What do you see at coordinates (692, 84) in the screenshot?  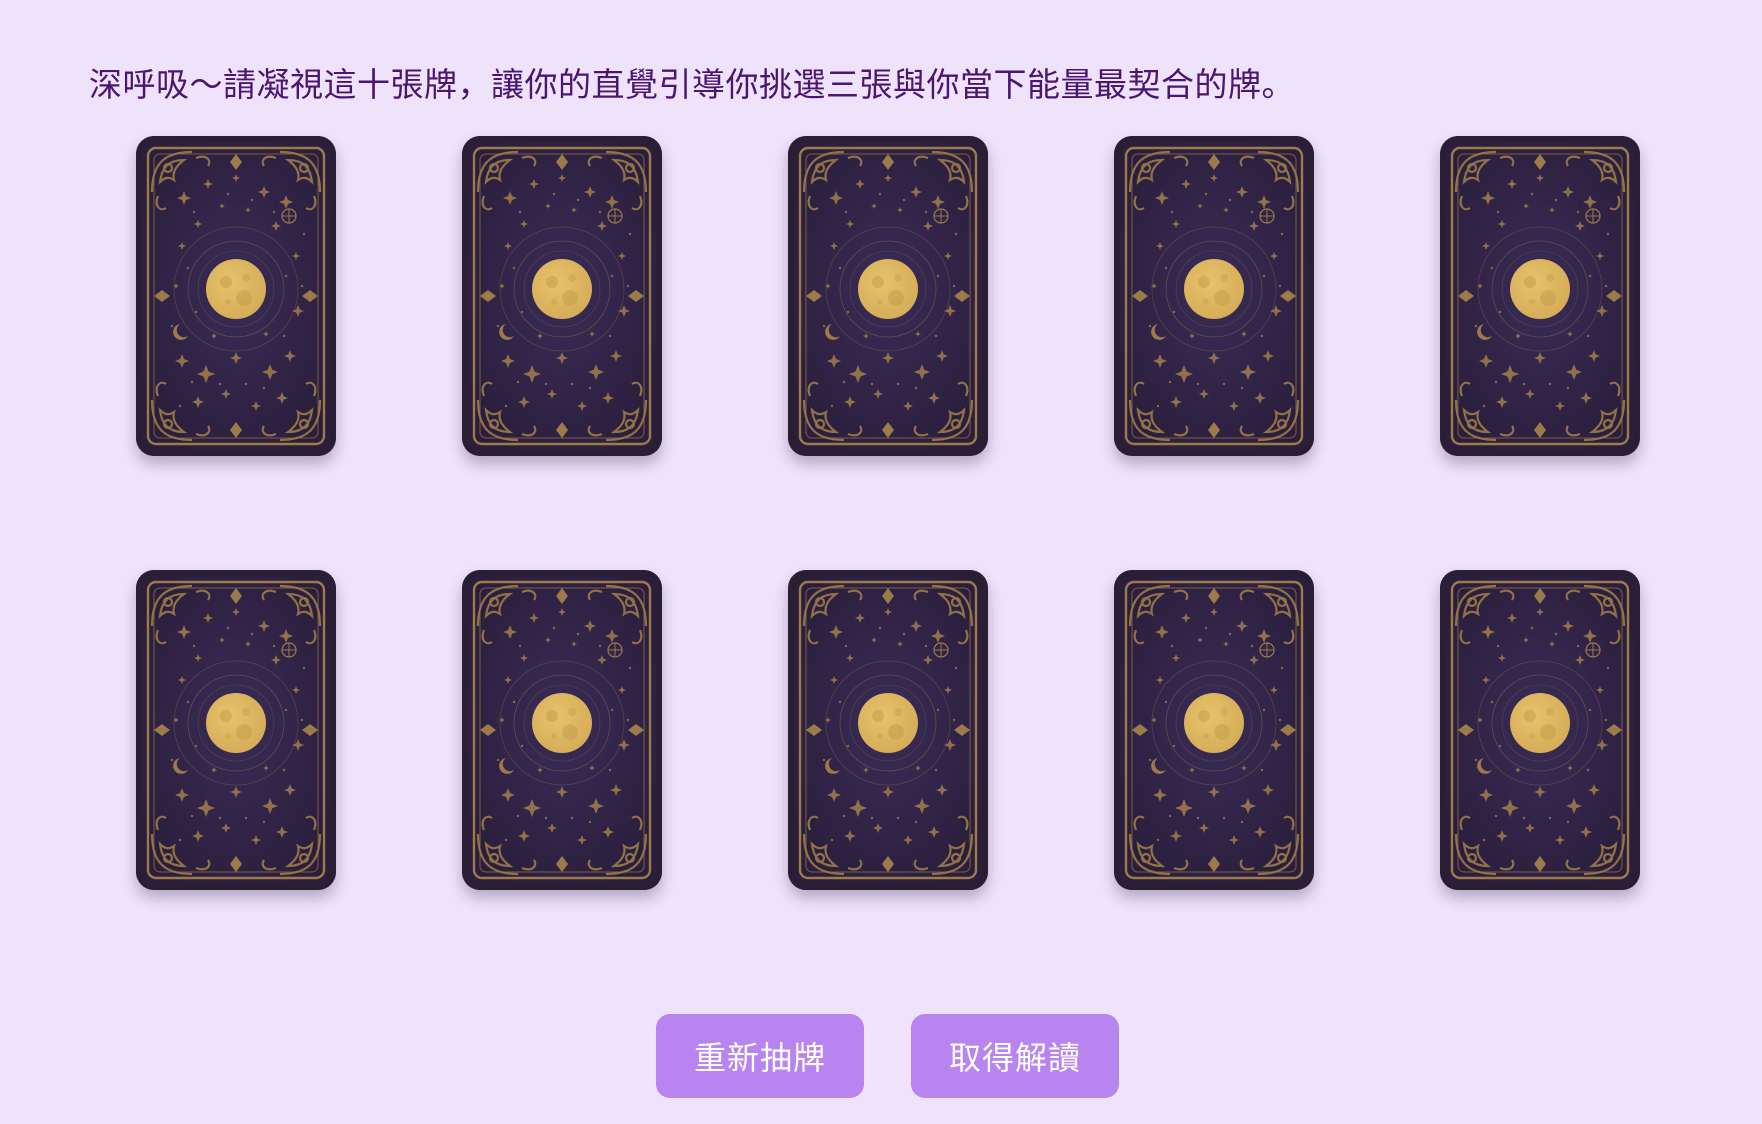 I see `instruction-text: 深呼吸～請凝視這十張牌，讓你的直覺引導你挑選三張與你當下能量最契合的牌。` at bounding box center [692, 84].